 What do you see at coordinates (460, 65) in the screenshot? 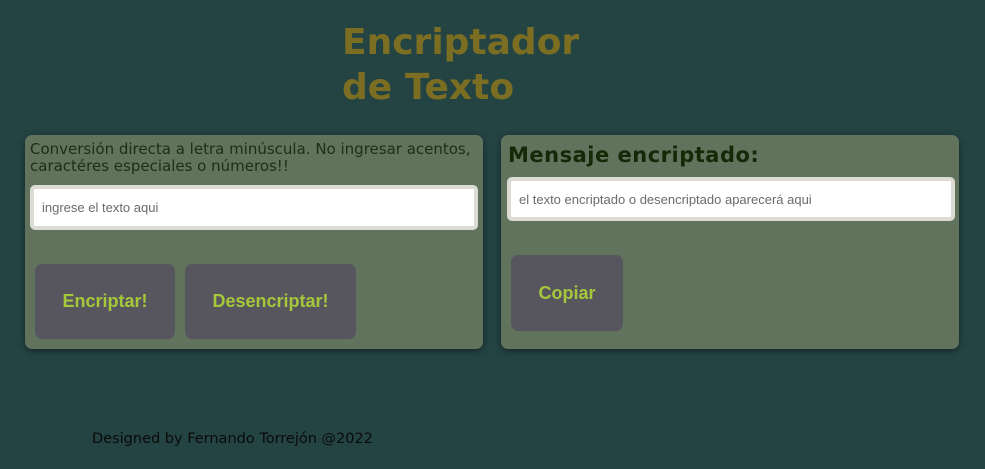
I see `page-title: Encriptador de Texto` at bounding box center [460, 65].